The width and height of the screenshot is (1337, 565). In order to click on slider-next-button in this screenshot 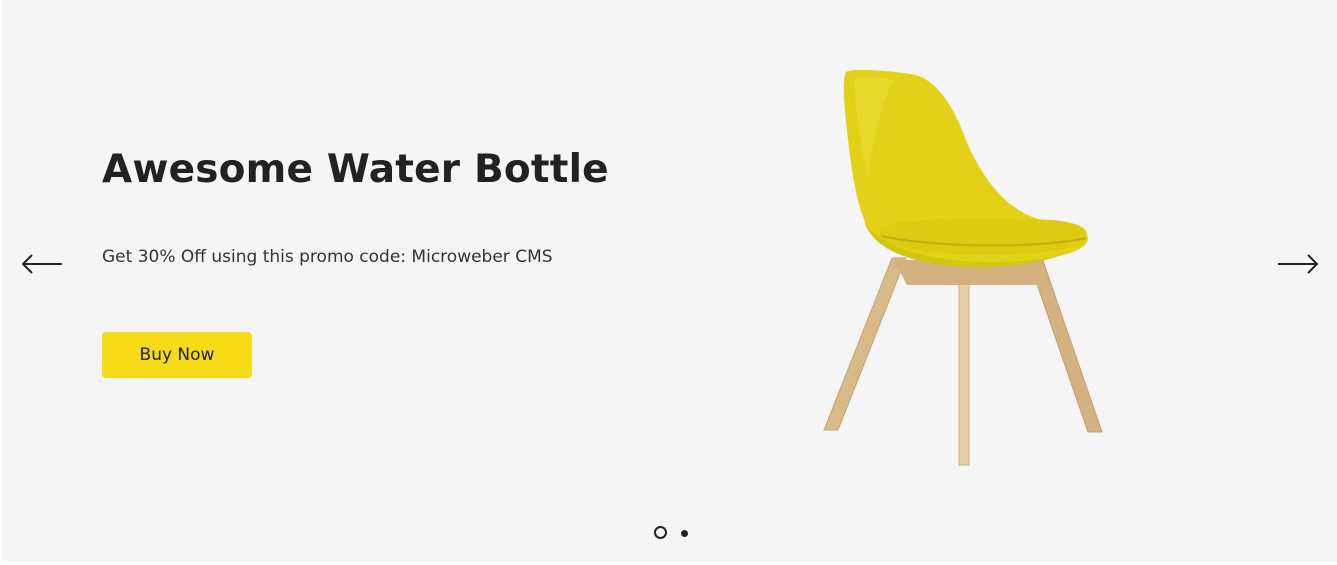, I will do `click(1298, 264)`.